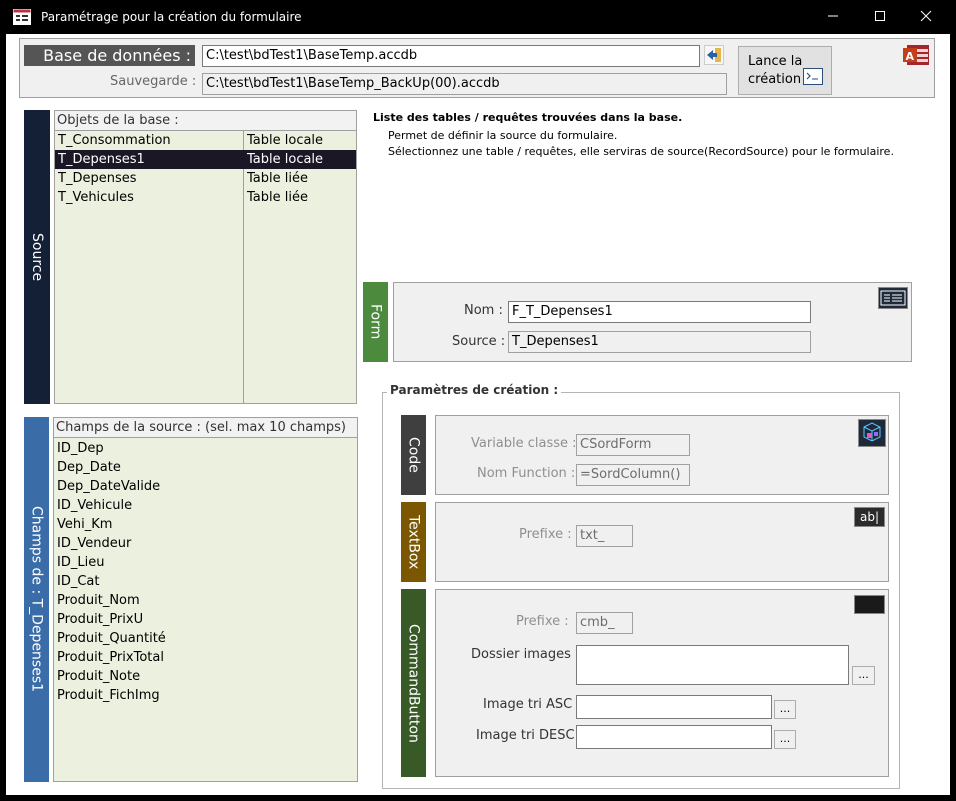 The height and width of the screenshot is (801, 956). I want to click on form-source-field: T_Depenses1, so click(659, 342).